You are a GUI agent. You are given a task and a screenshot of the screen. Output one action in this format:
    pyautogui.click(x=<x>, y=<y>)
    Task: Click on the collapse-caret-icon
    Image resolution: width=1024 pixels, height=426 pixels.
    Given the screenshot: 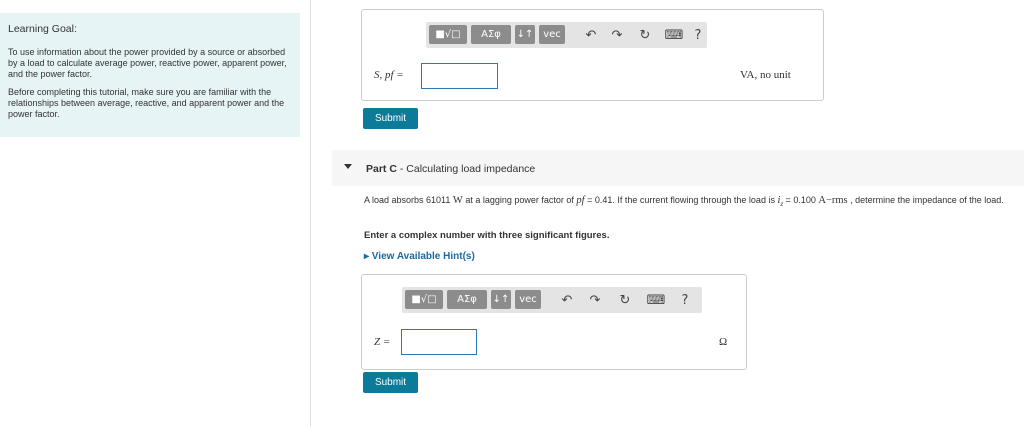 What is the action you would take?
    pyautogui.click(x=348, y=166)
    